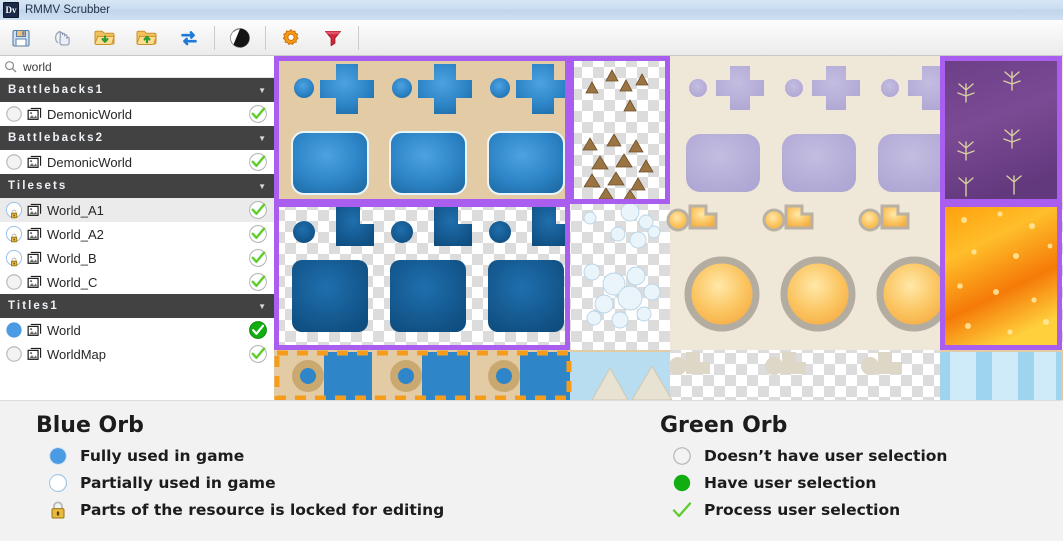 Image resolution: width=1063 pixels, height=541 pixels. Describe the element at coordinates (291, 38) in the screenshot. I see `settings-button` at that location.